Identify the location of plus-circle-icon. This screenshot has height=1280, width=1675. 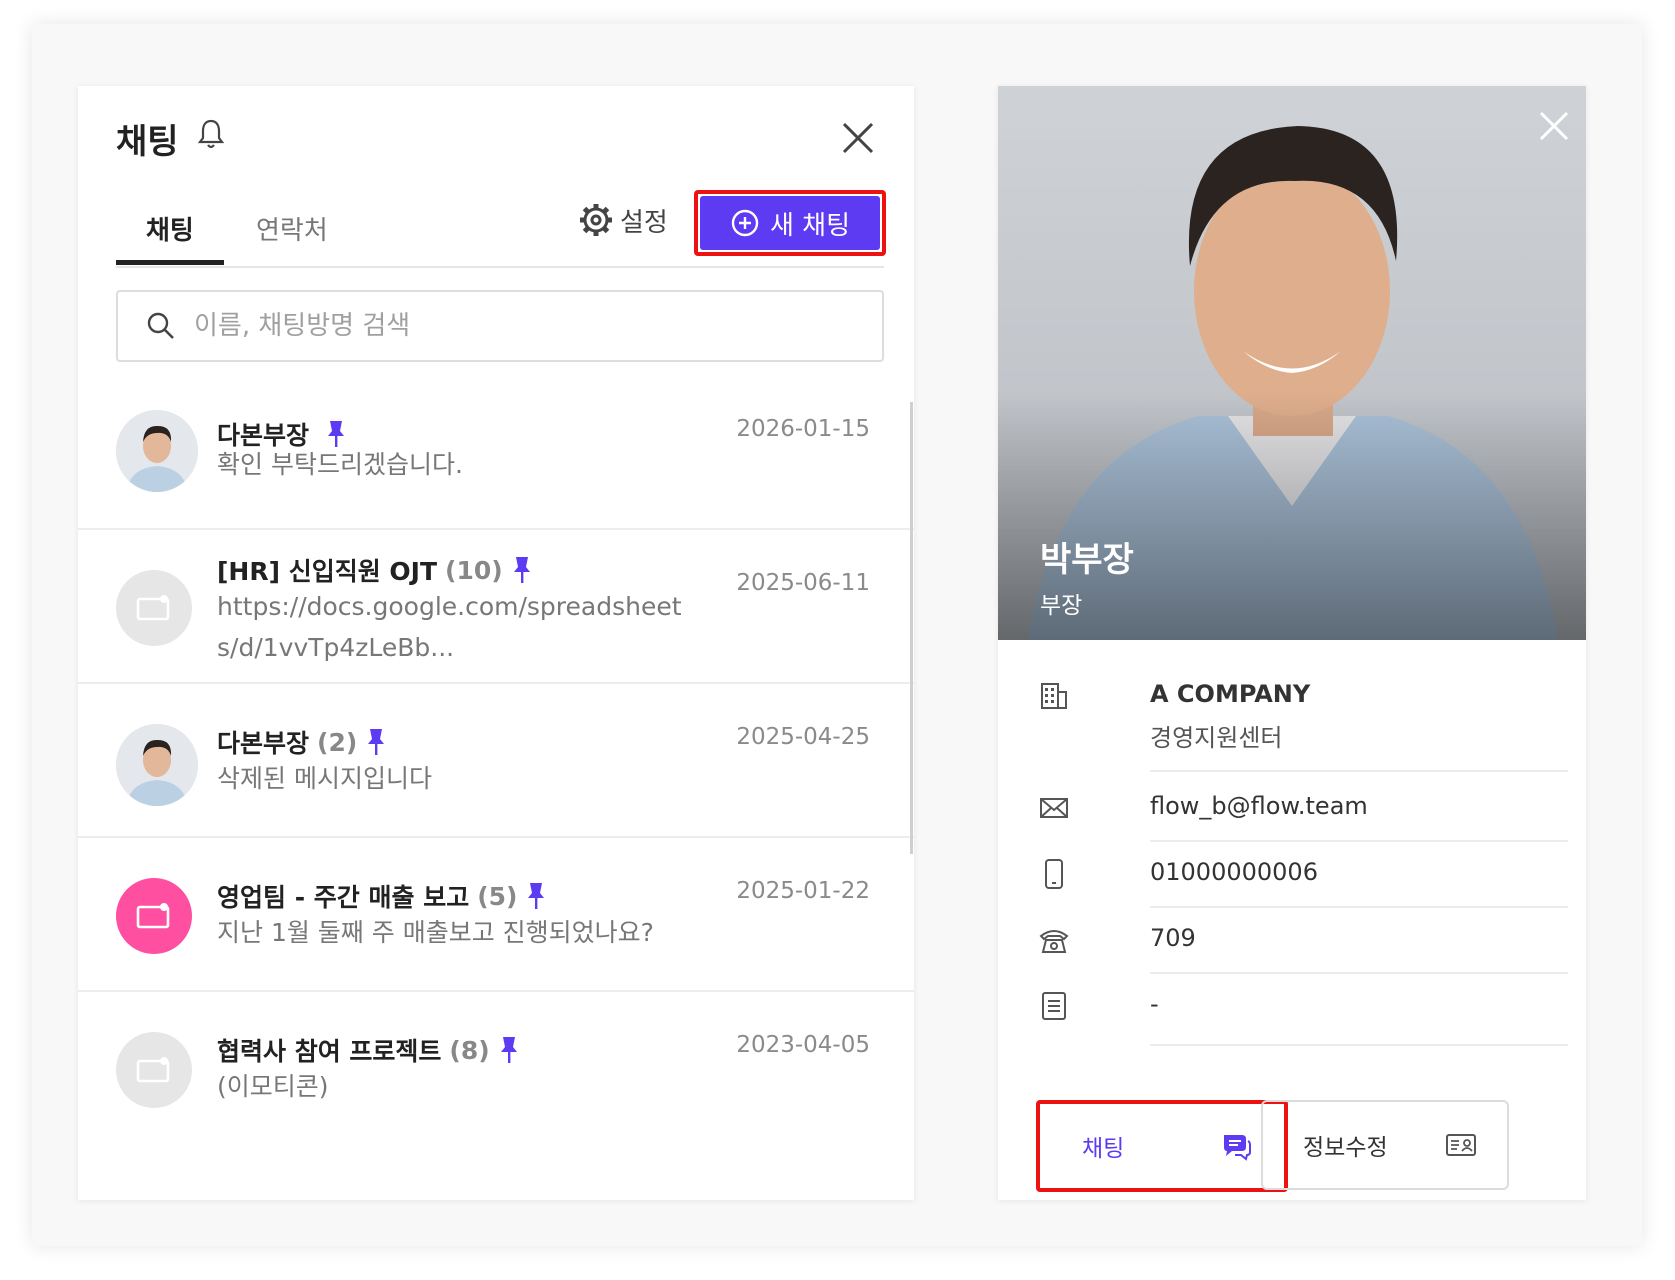
(745, 223).